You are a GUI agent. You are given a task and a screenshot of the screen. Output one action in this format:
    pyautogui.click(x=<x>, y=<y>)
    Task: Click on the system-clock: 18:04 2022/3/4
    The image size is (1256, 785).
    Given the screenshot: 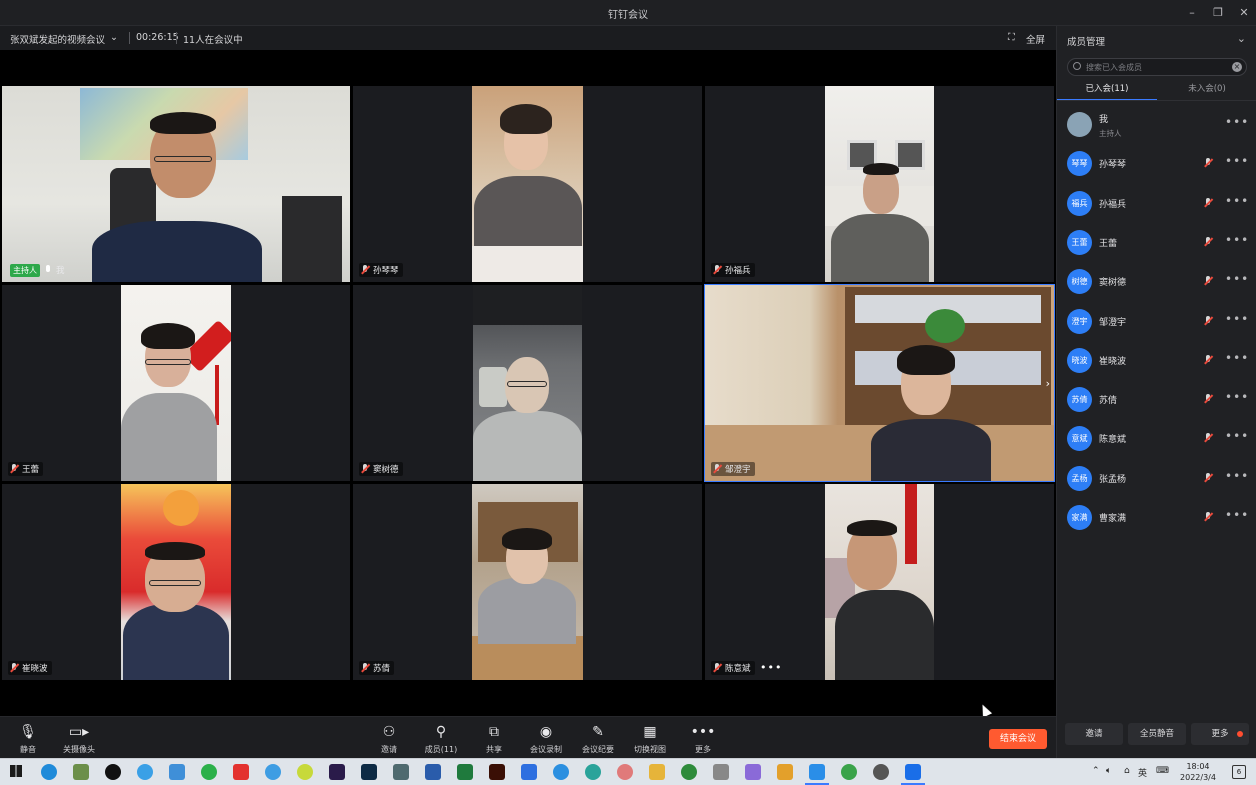 What is the action you would take?
    pyautogui.click(x=1198, y=772)
    